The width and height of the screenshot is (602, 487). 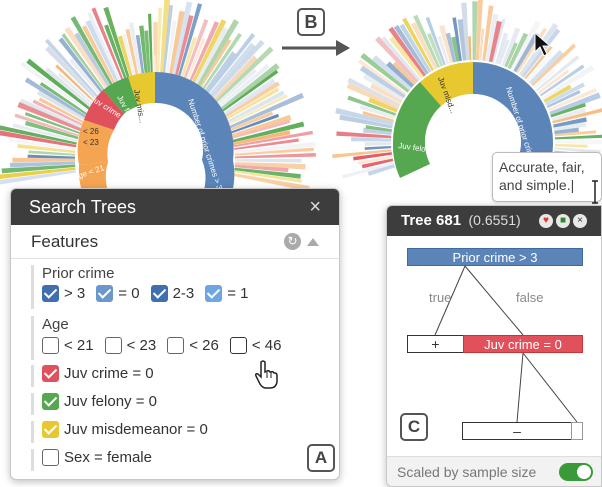 What do you see at coordinates (83, 206) in the screenshot?
I see `search-panel-title: Search Trees` at bounding box center [83, 206].